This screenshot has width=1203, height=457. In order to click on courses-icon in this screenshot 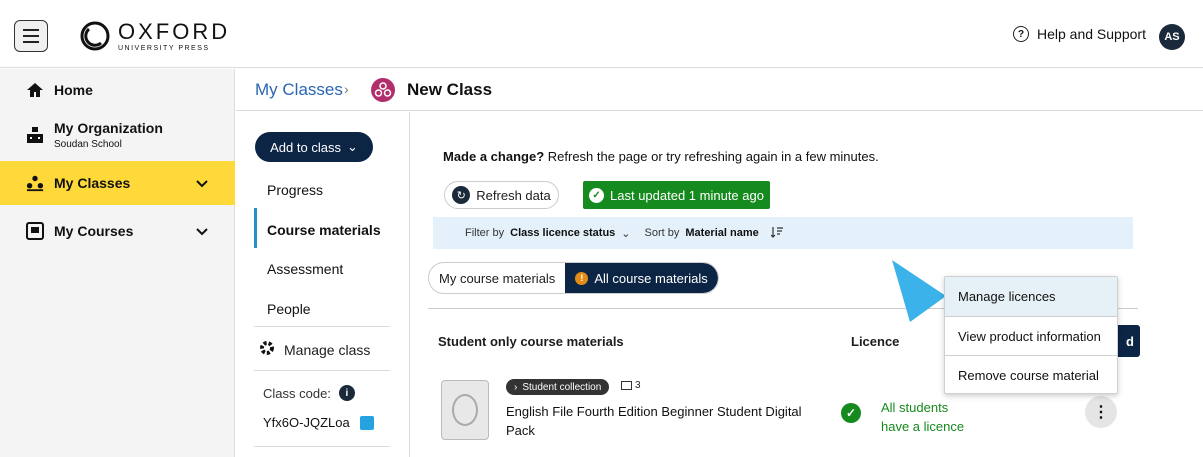, I will do `click(35, 231)`.